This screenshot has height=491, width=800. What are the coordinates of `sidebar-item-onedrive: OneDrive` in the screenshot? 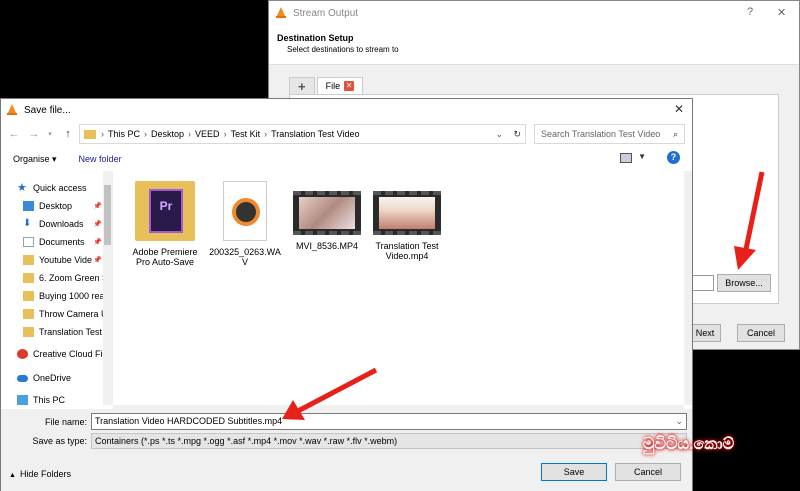 It's located at (44, 378).